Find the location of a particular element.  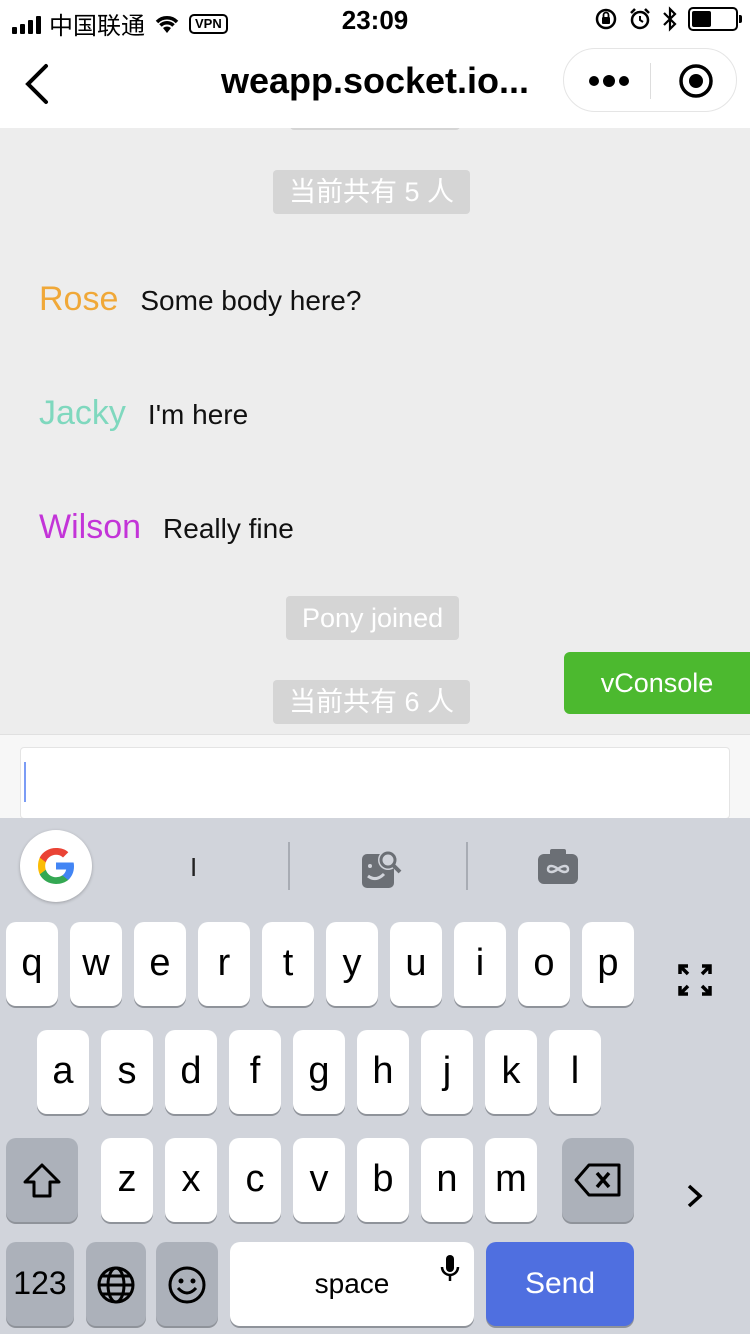

key-c: c is located at coordinates (255, 1180).